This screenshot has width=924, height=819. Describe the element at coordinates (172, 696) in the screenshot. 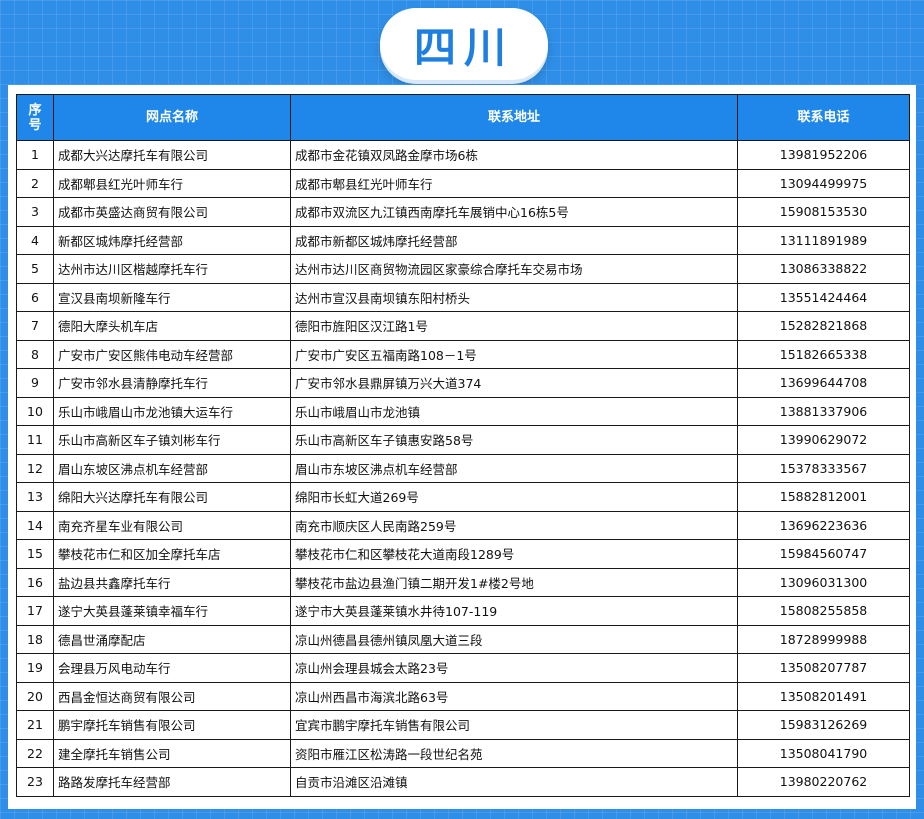

I see `row-dealer-name: 西昌金恒达商贸有限公司` at that location.